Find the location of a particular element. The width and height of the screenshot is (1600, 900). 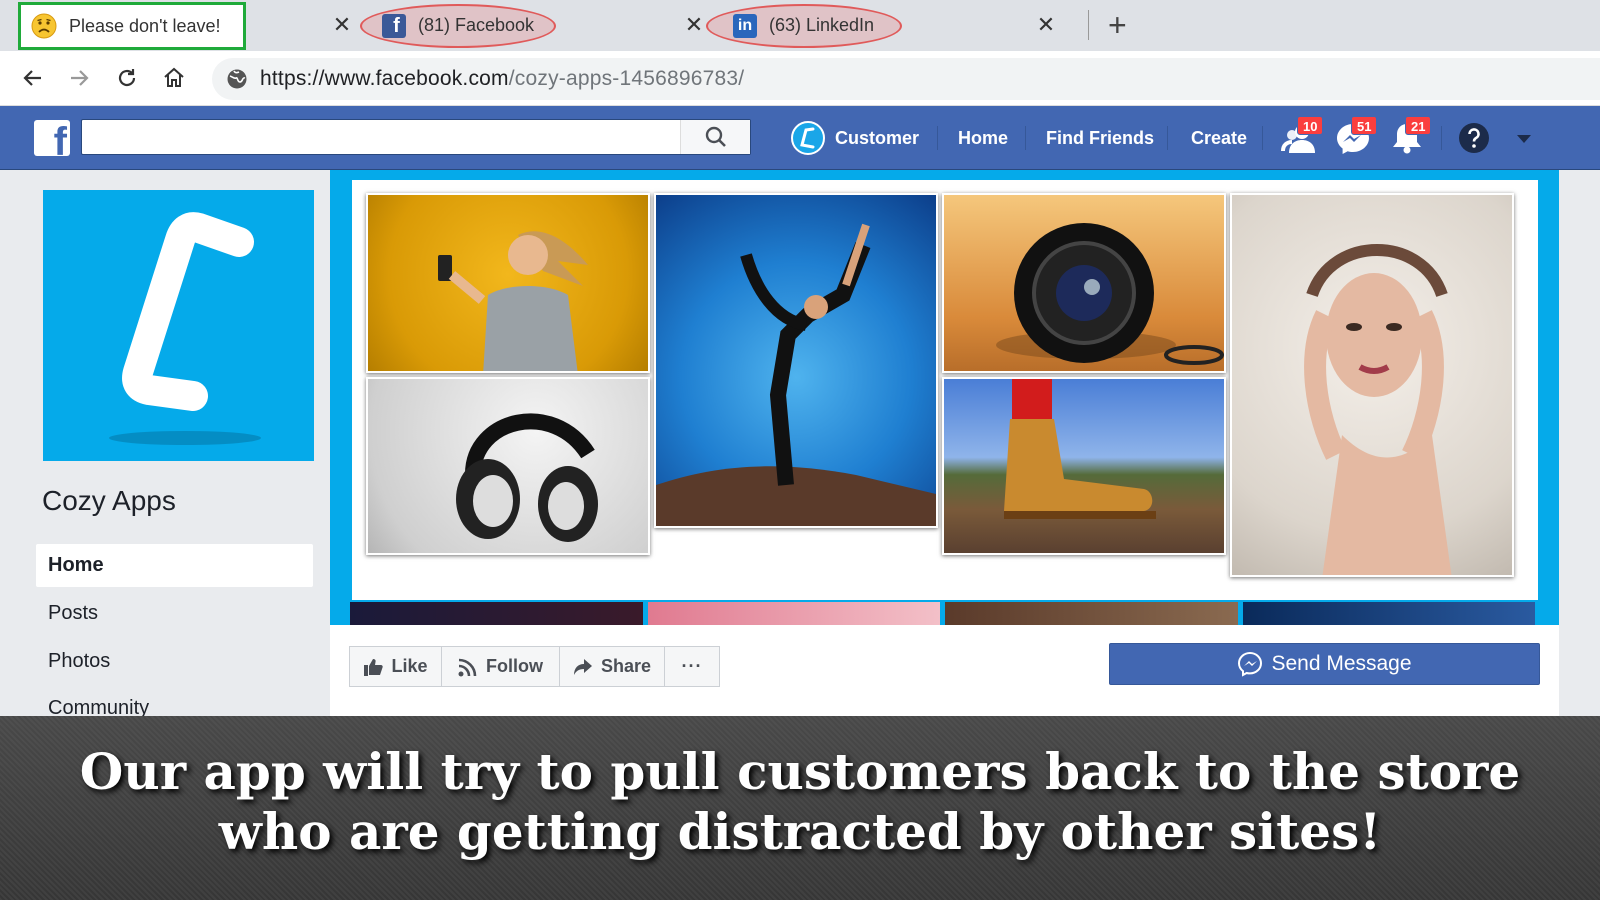

facebook-icon: f is located at coordinates (394, 25).